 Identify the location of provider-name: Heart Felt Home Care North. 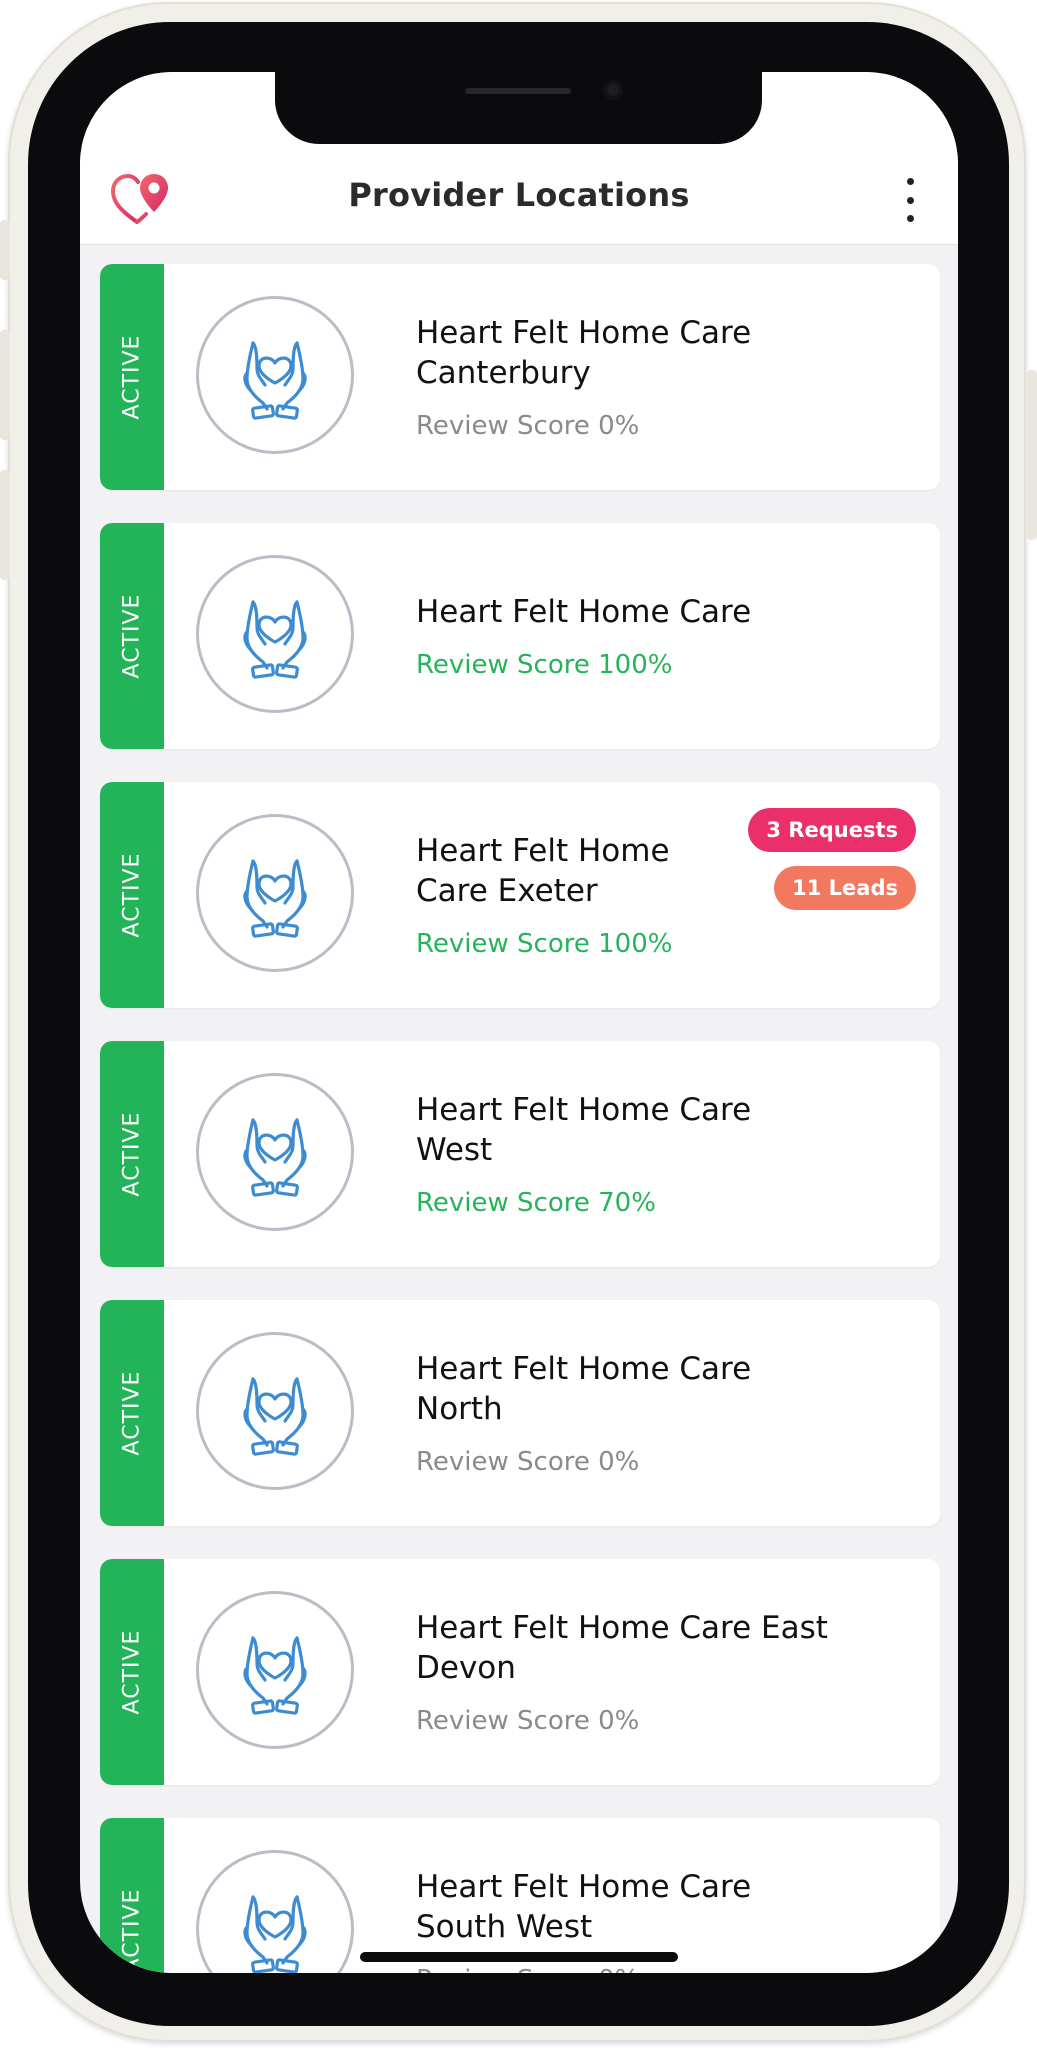
(584, 1389).